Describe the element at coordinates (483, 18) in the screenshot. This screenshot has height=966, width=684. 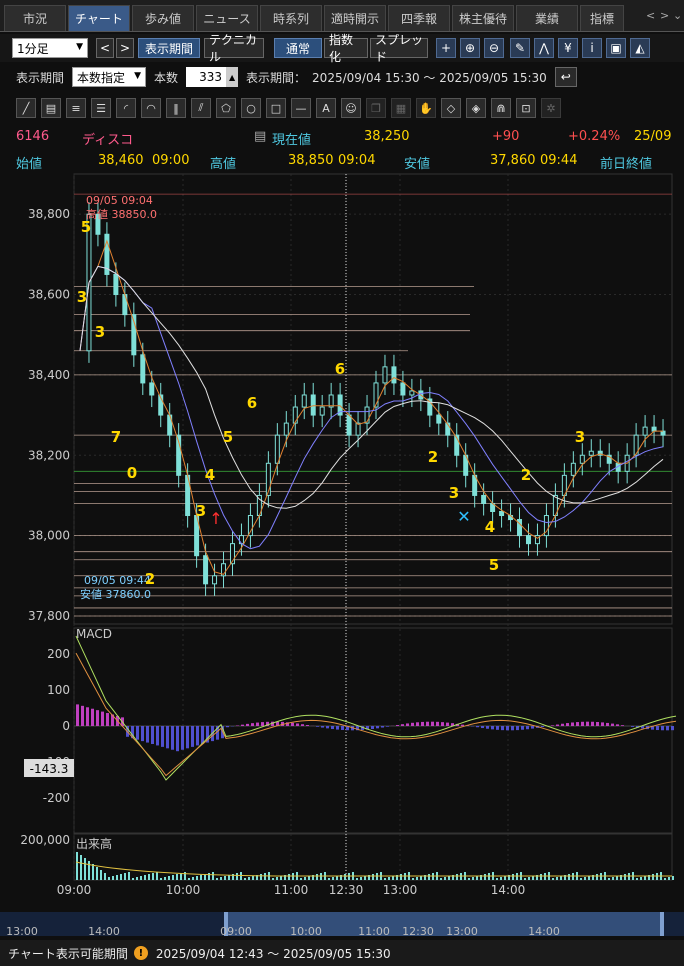
I see `tab-yutai: 株主優待` at that location.